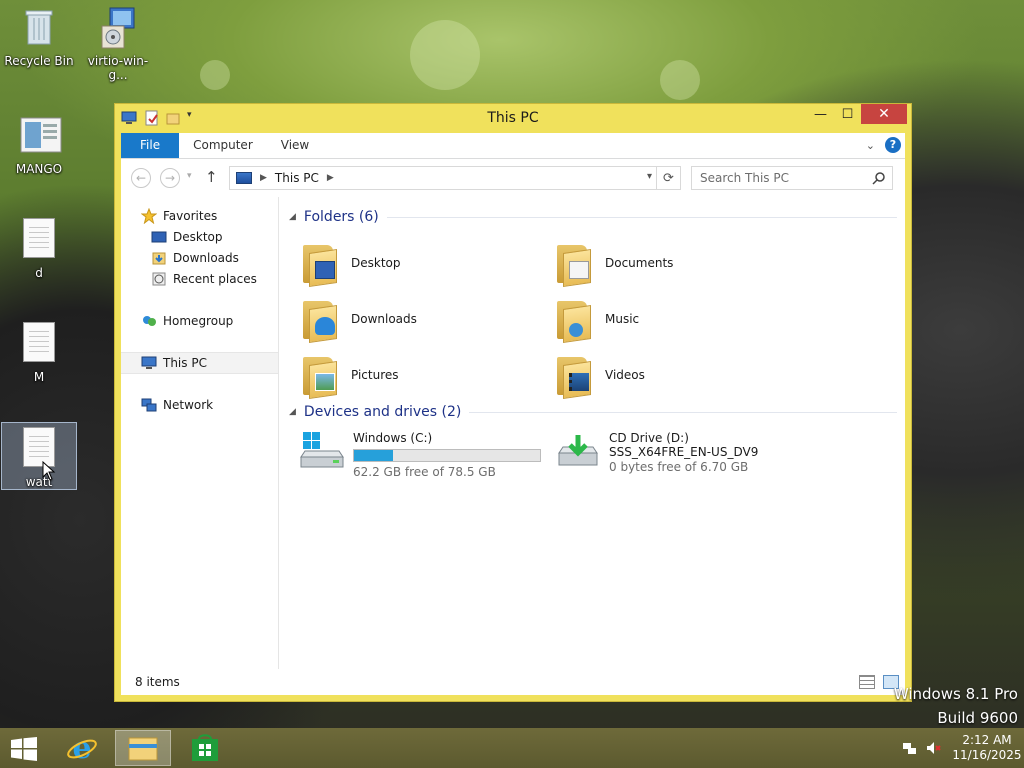  What do you see at coordinates (847, 114) in the screenshot?
I see `maximize-button: ☐` at bounding box center [847, 114].